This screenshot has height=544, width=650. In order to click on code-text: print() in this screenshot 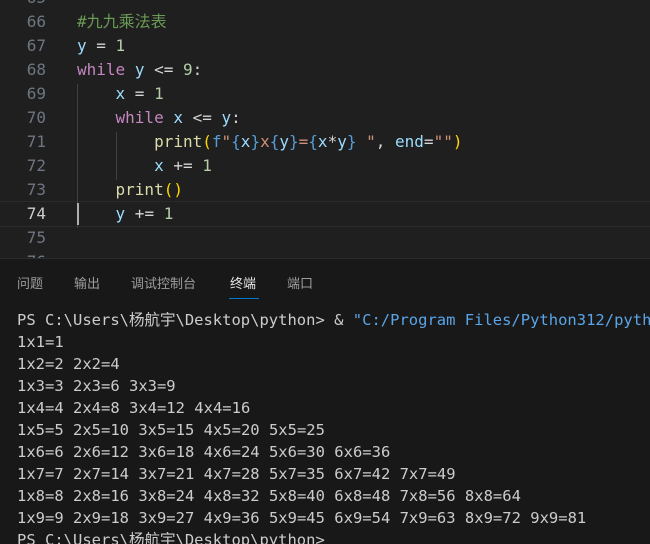, I will do `click(130, 190)`.